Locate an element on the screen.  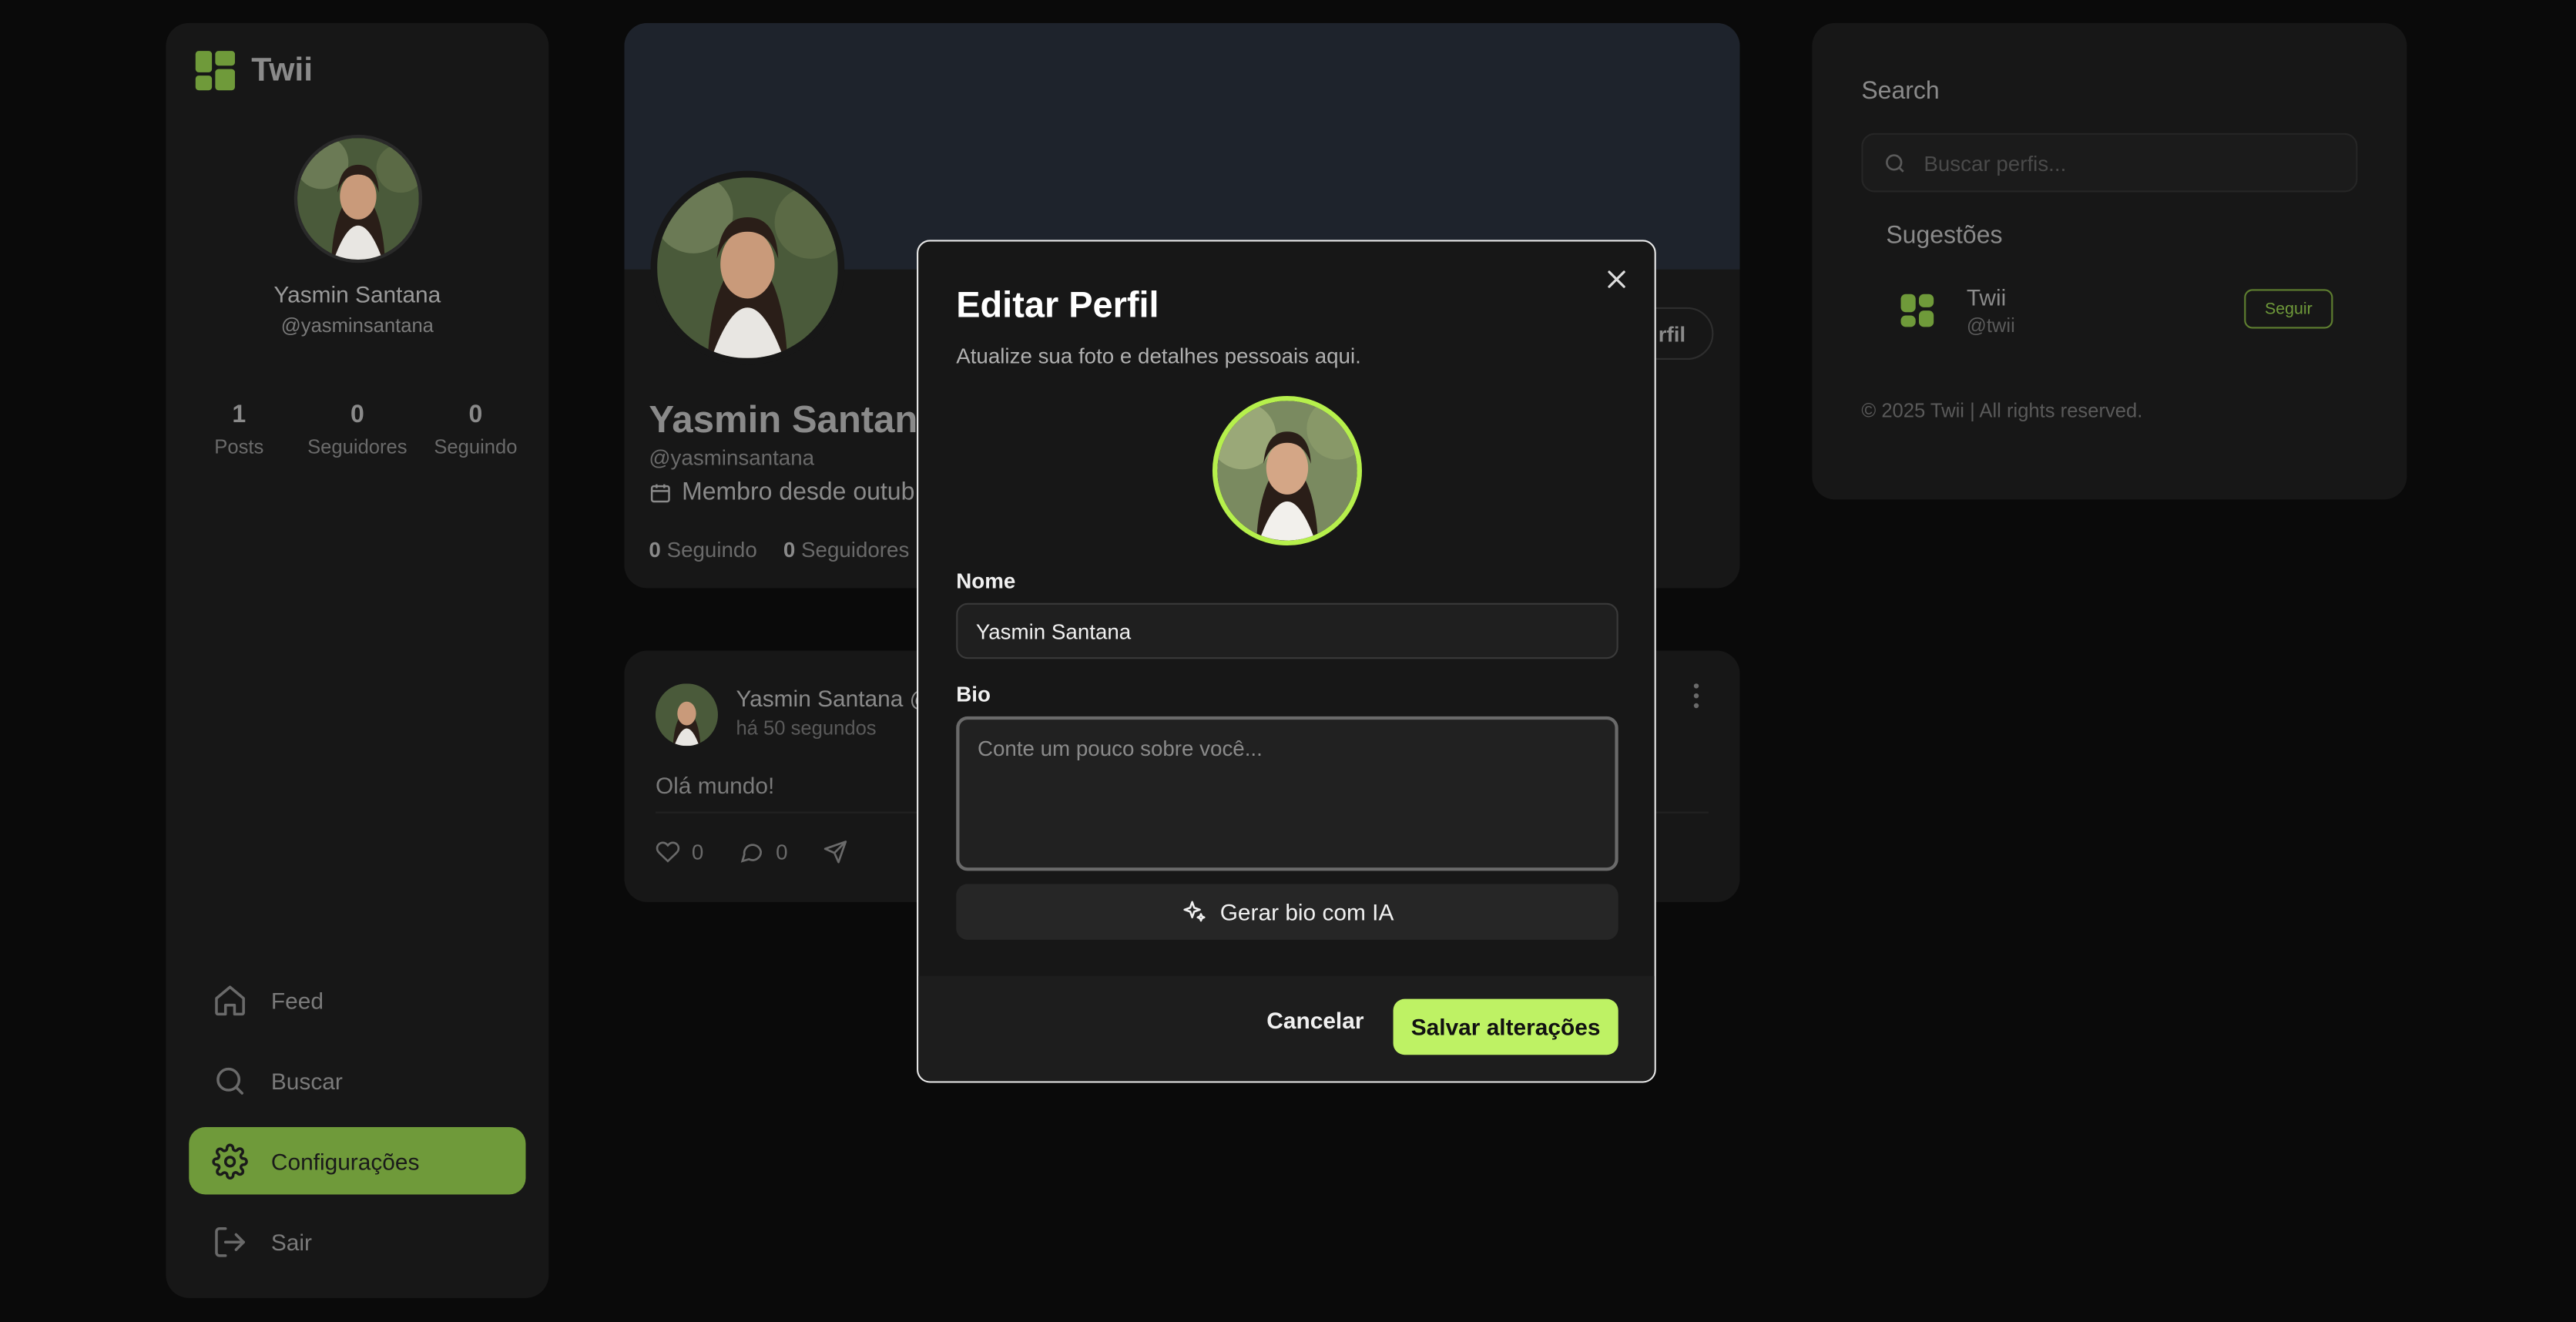
sidebar-item-feed: Feed is located at coordinates (357, 999).